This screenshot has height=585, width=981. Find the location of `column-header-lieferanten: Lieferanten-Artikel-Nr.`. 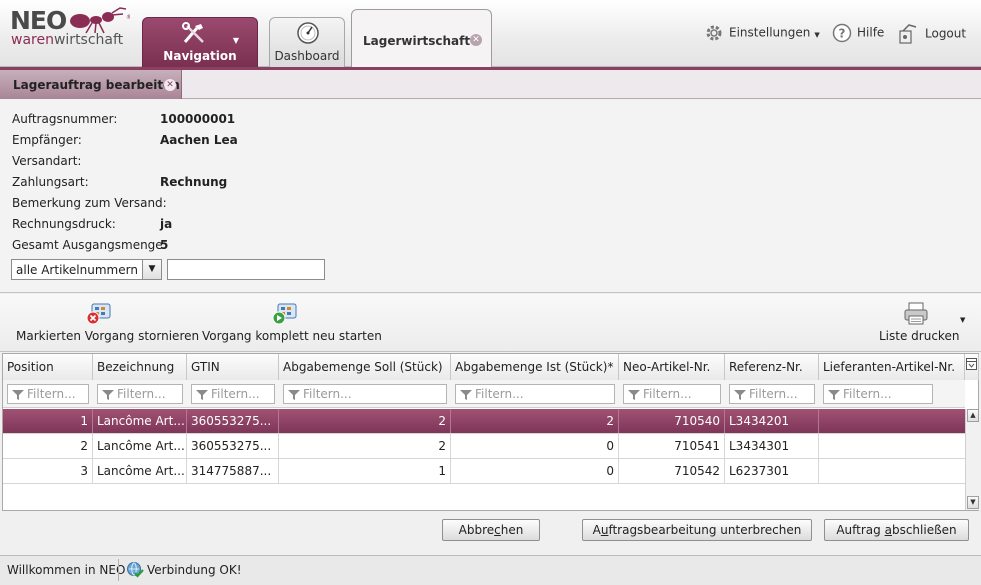

column-header-lieferanten: Lieferanten-Artikel-Nr. is located at coordinates (892, 367).